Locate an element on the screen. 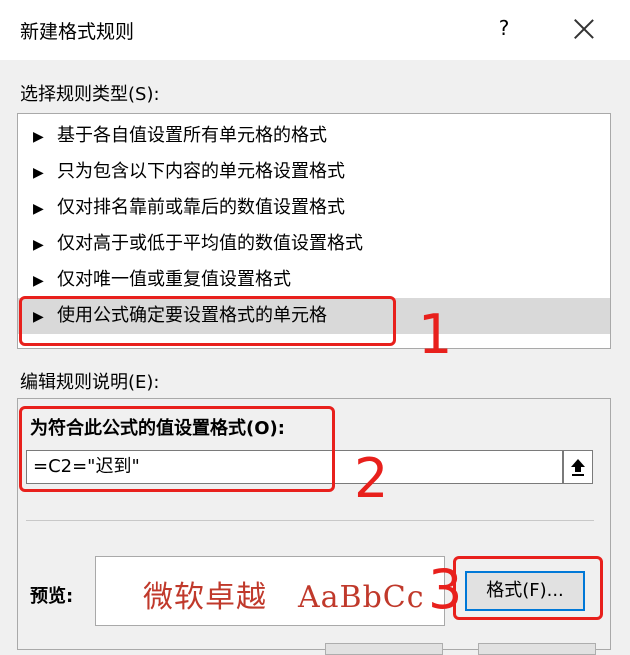  ok-button is located at coordinates (384, 649).